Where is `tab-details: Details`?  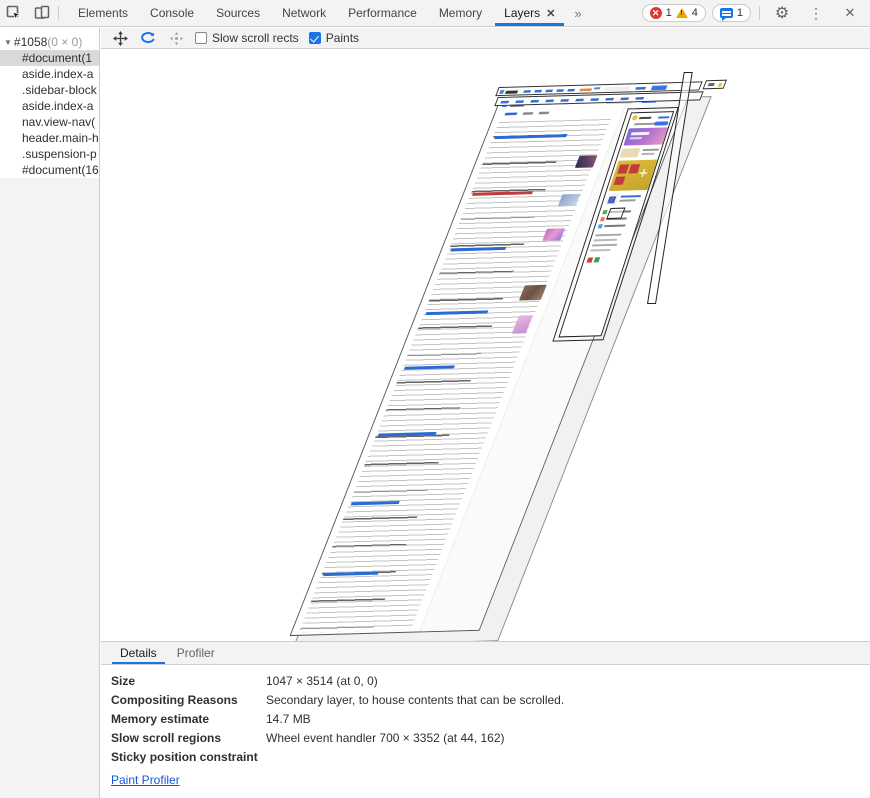 tab-details: Details is located at coordinates (138, 653).